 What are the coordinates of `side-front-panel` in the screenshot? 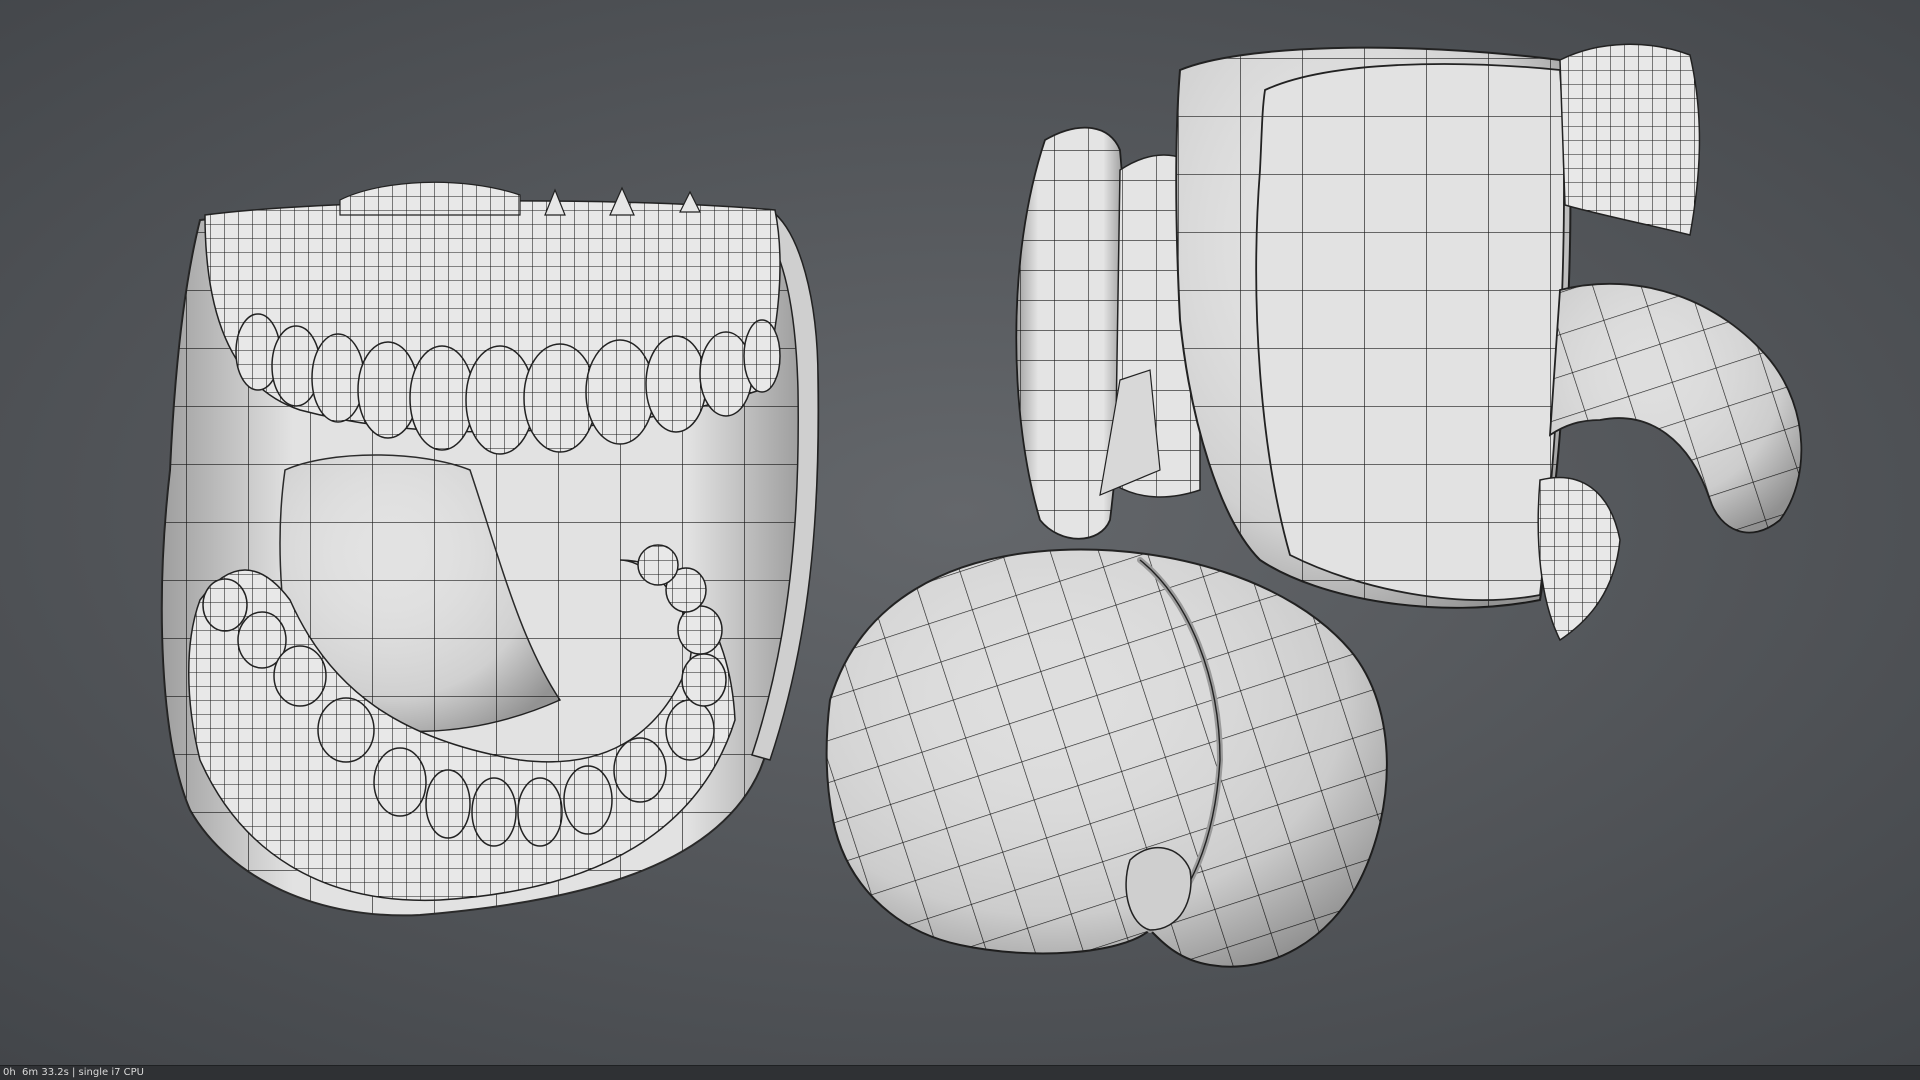 It's located at (1410, 332).